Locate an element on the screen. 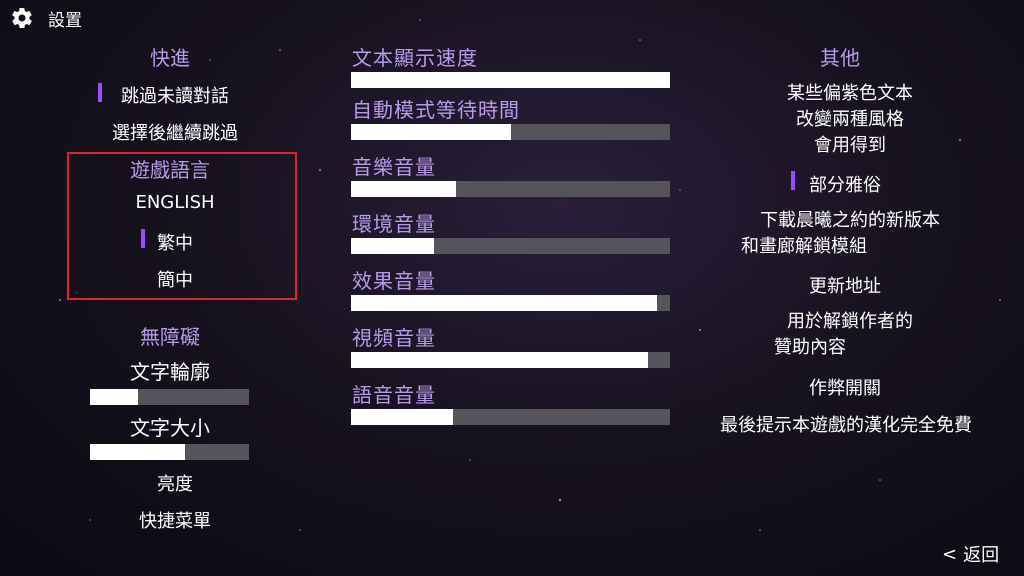 The height and width of the screenshot is (576, 1024). purple-text-note: 某些偏紫色文本 改變兩種風格 會用得到 is located at coordinates (850, 120).